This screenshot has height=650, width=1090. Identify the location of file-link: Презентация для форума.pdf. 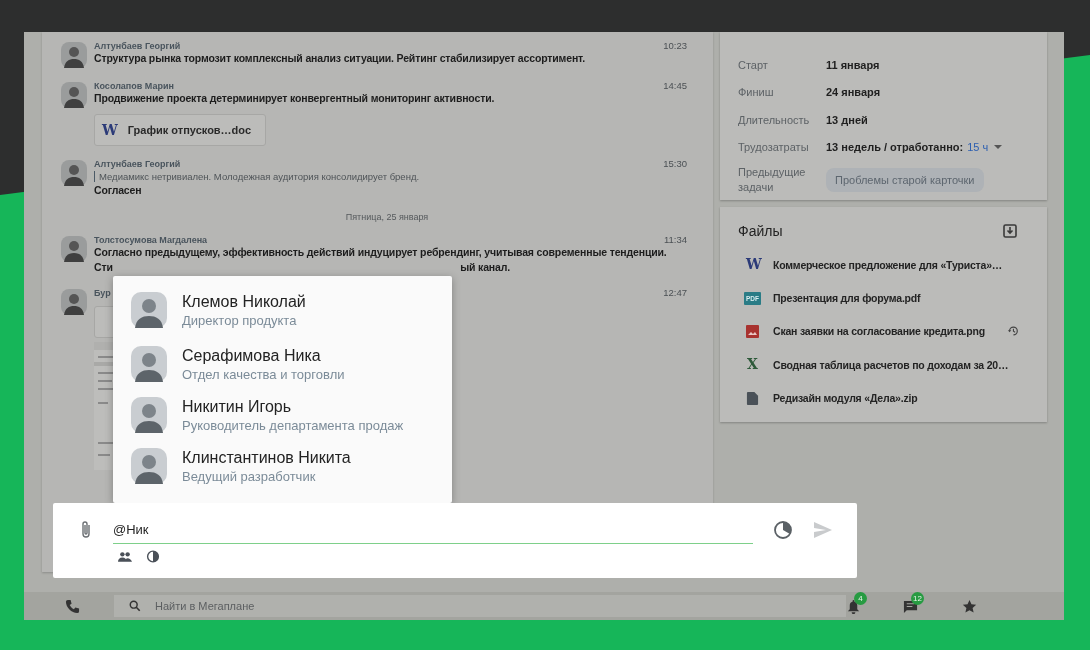
(847, 298).